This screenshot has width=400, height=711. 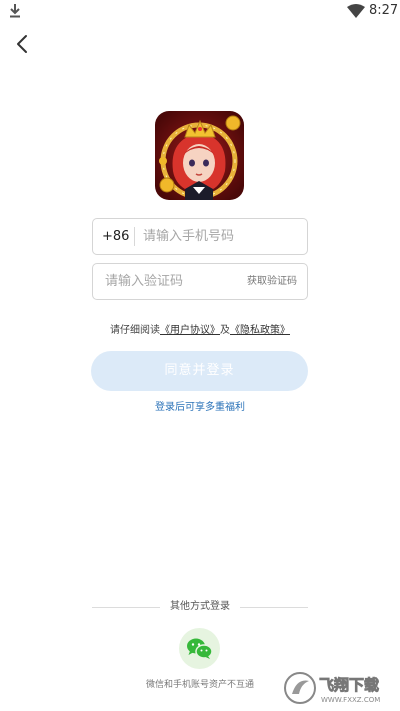 What do you see at coordinates (260, 330) in the screenshot?
I see `privacy-policy-link: 《隐私政策》` at bounding box center [260, 330].